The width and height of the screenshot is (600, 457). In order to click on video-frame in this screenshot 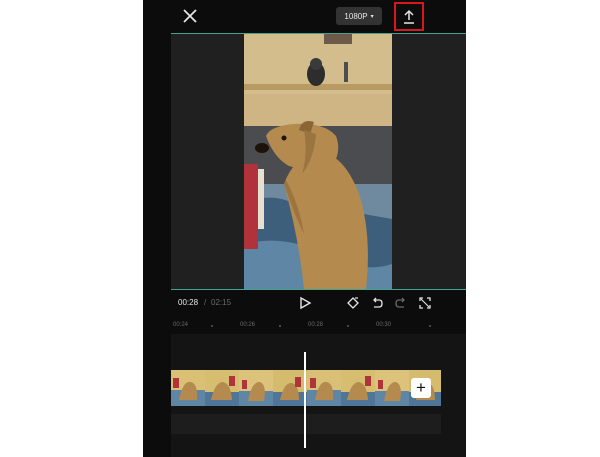, I will do `click(318, 161)`.